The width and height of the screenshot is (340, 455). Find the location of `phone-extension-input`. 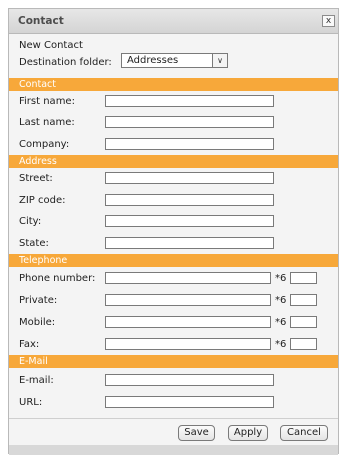

phone-extension-input is located at coordinates (303, 278).